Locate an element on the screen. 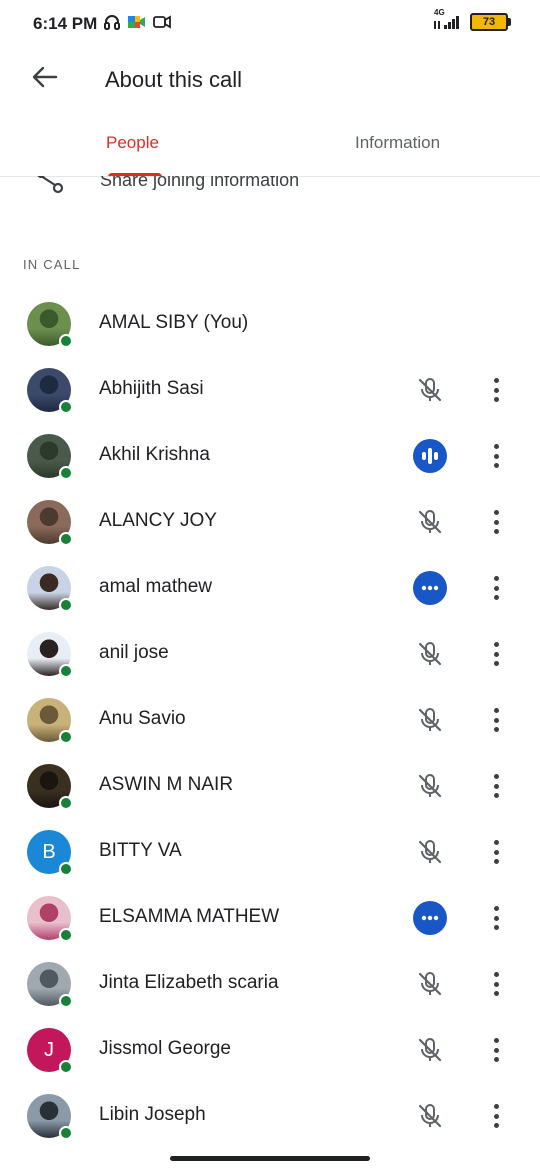  home-indicator is located at coordinates (270, 1158).